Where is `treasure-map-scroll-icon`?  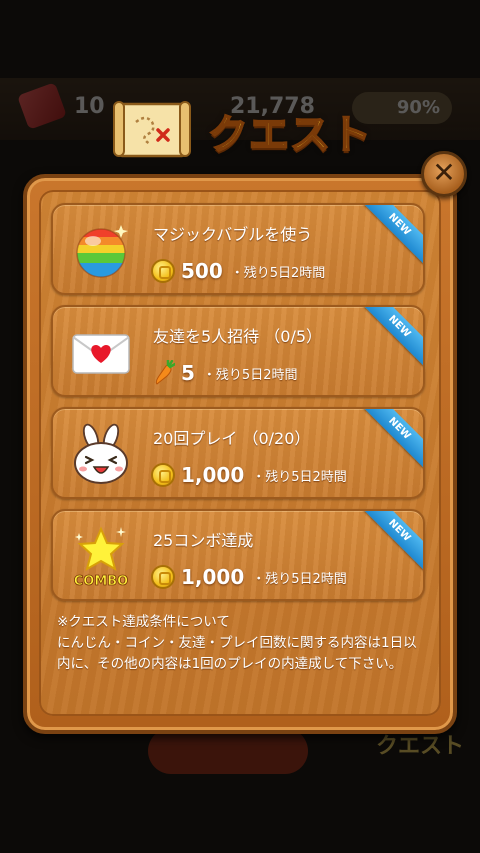 treasure-map-scroll-icon is located at coordinates (152, 129).